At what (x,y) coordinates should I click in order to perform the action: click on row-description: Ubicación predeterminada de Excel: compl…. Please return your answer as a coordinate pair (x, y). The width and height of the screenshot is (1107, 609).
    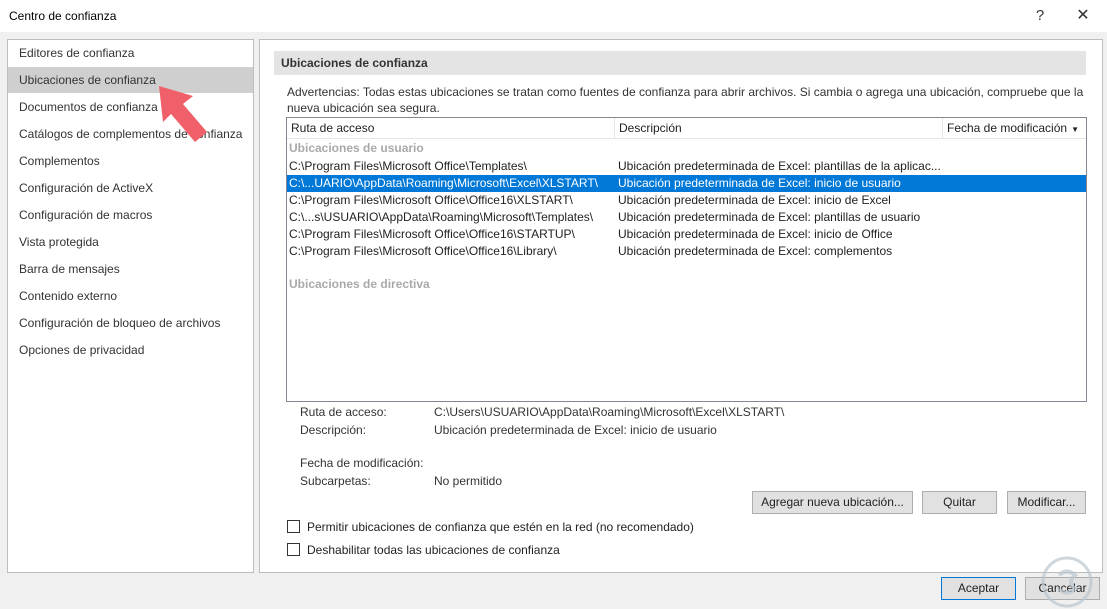
    Looking at the image, I should click on (755, 251).